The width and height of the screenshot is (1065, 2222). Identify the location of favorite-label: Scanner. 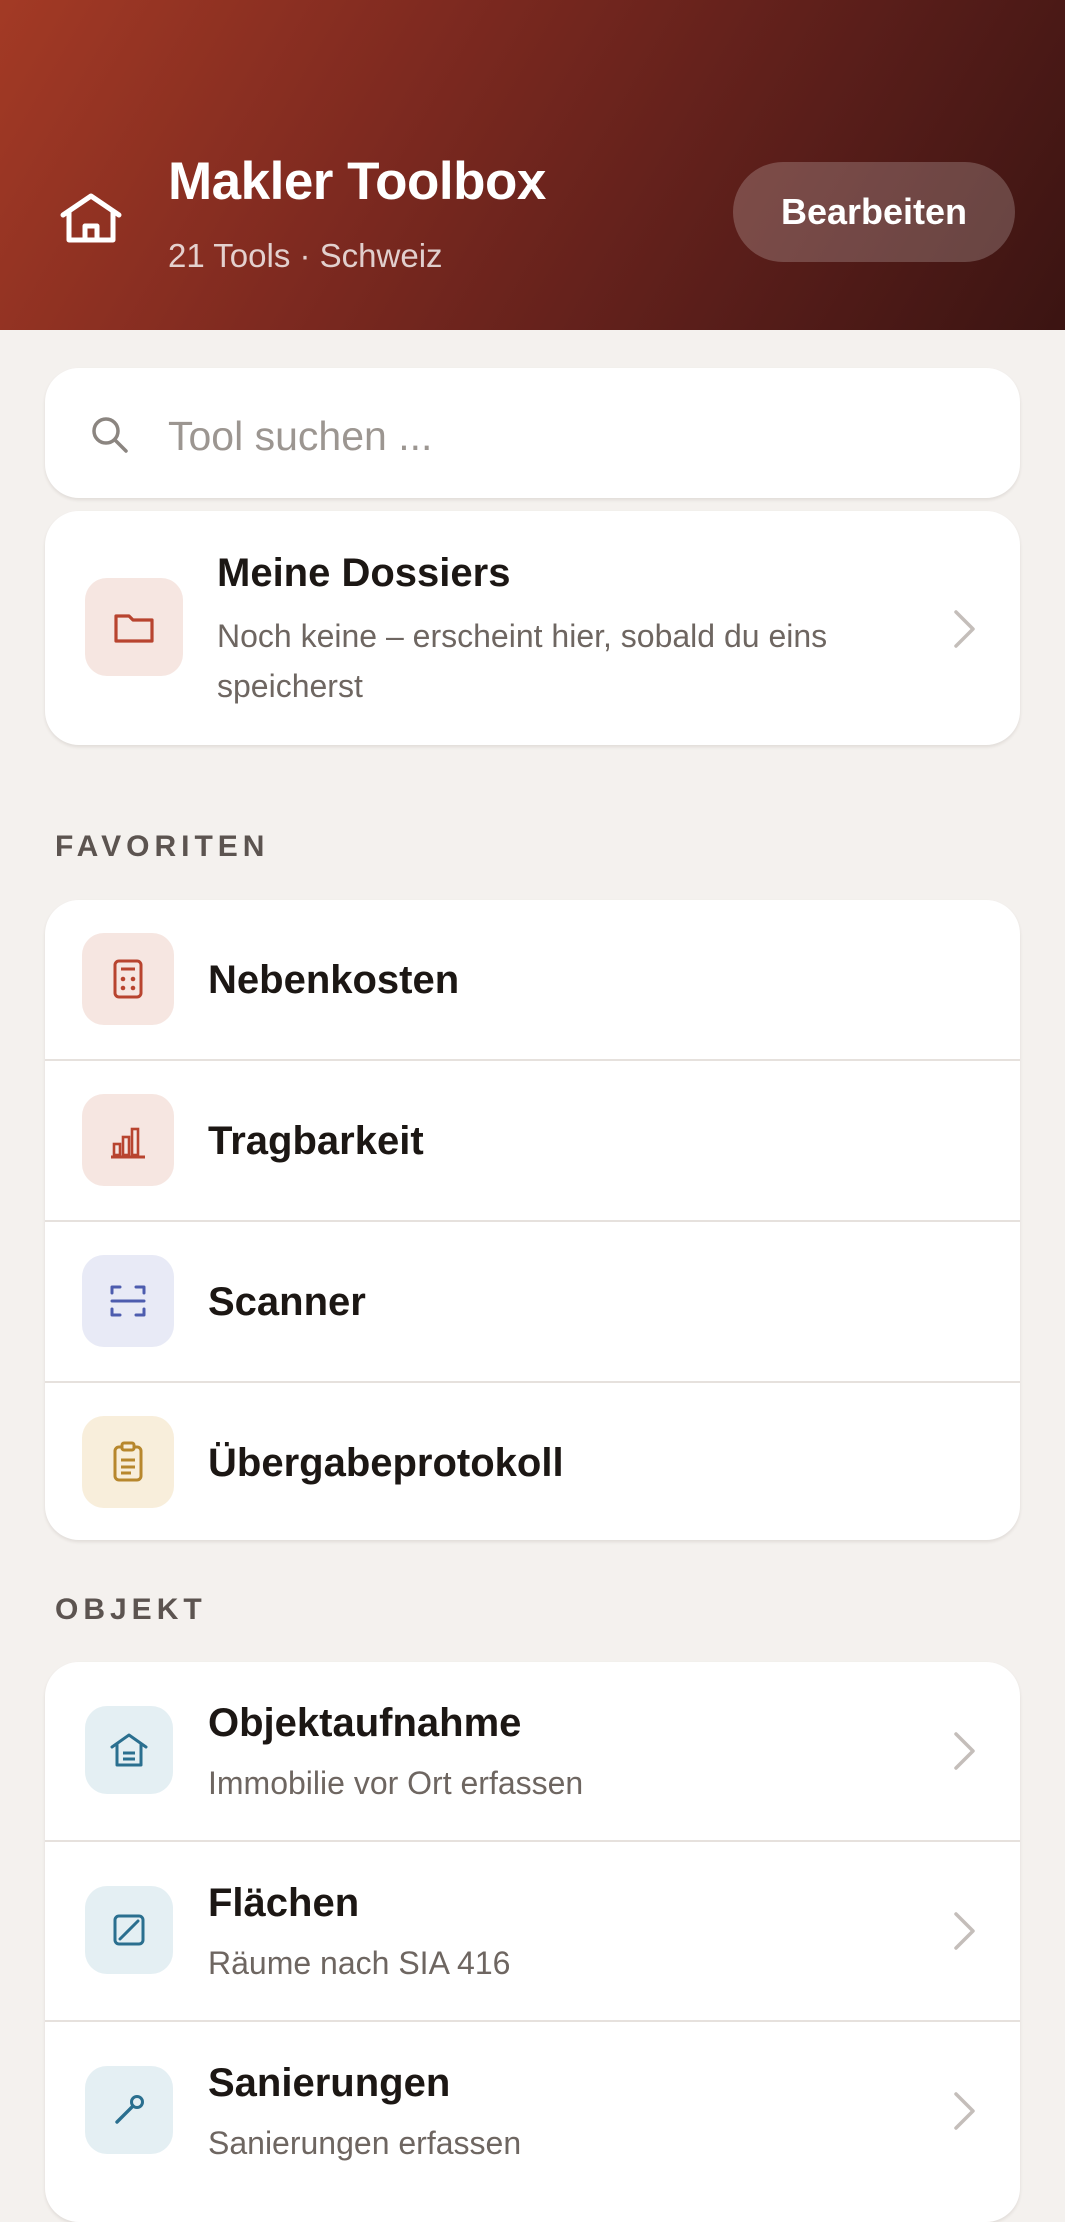
(287, 1302).